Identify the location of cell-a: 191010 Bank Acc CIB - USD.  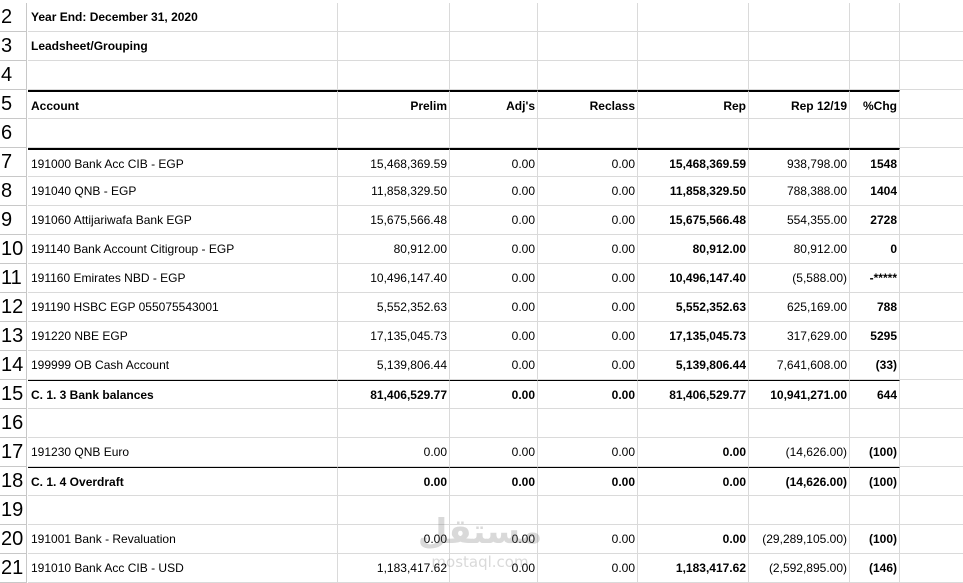
(183, 568).